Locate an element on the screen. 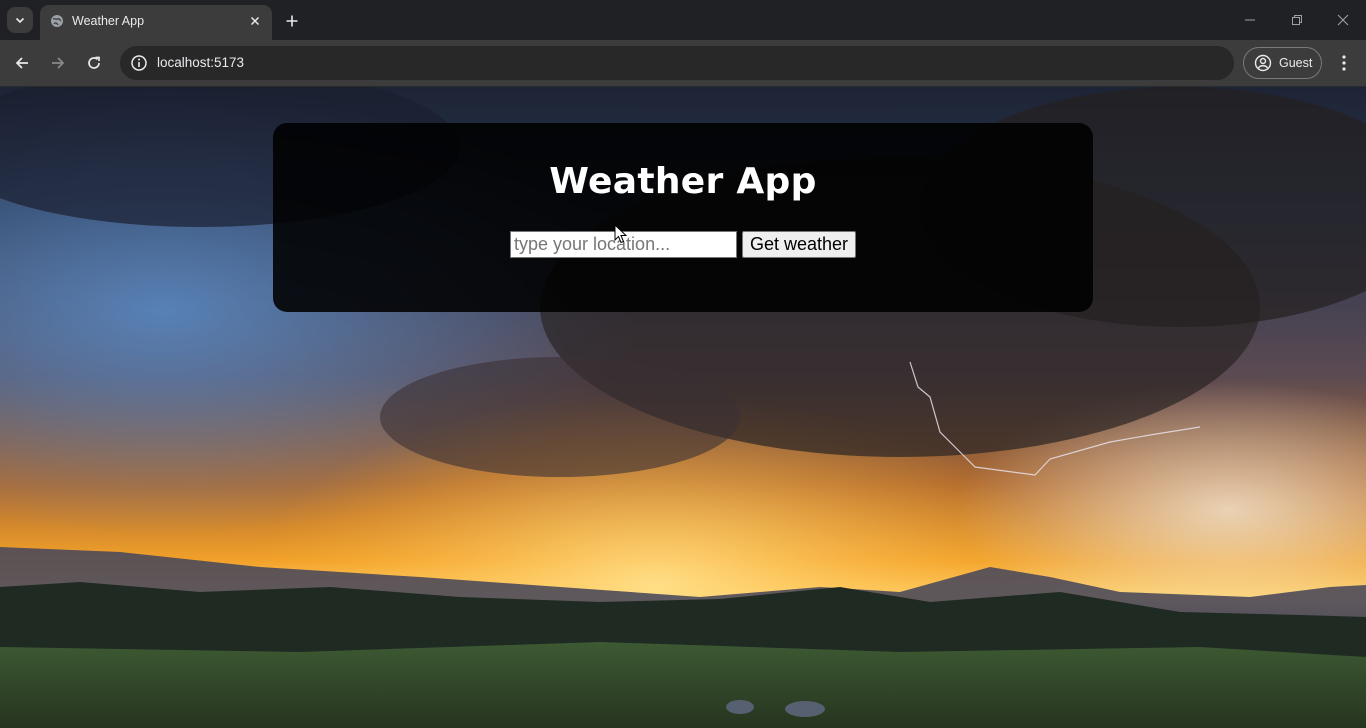 The image size is (1366, 728). close-window-button is located at coordinates (1343, 20).